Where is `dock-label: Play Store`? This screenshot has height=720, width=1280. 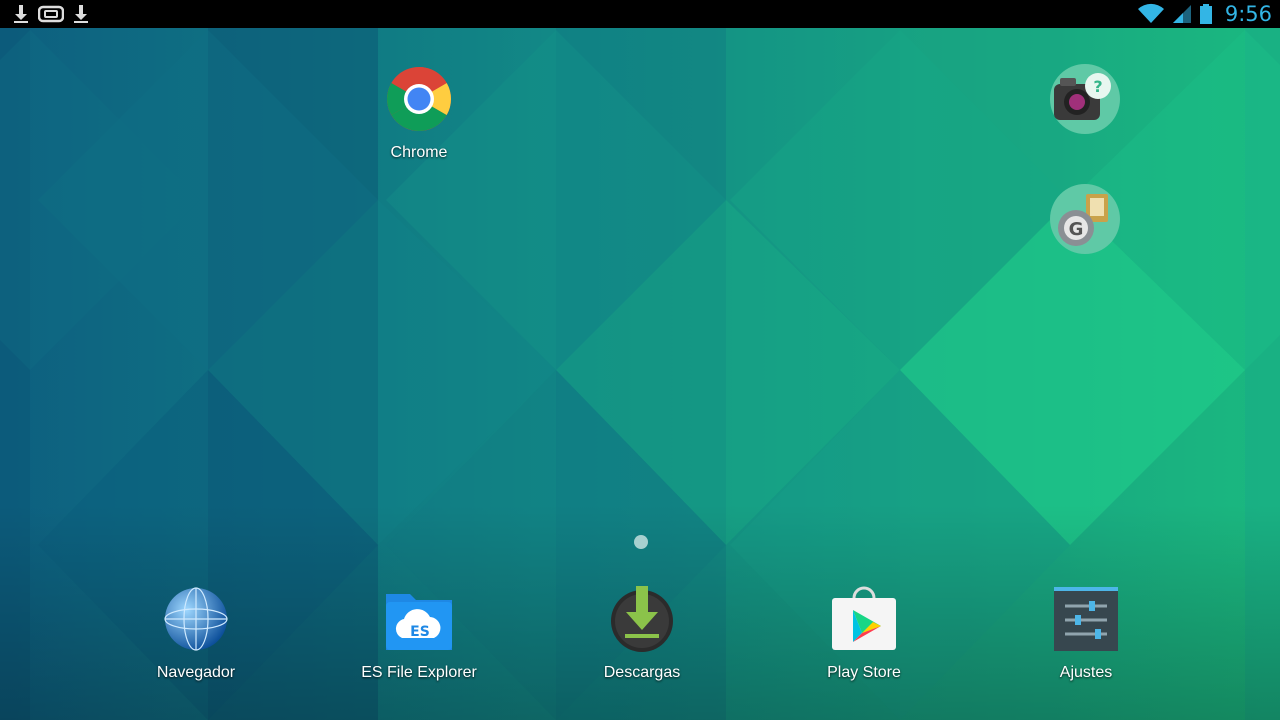
dock-label: Play Store is located at coordinates (864, 672).